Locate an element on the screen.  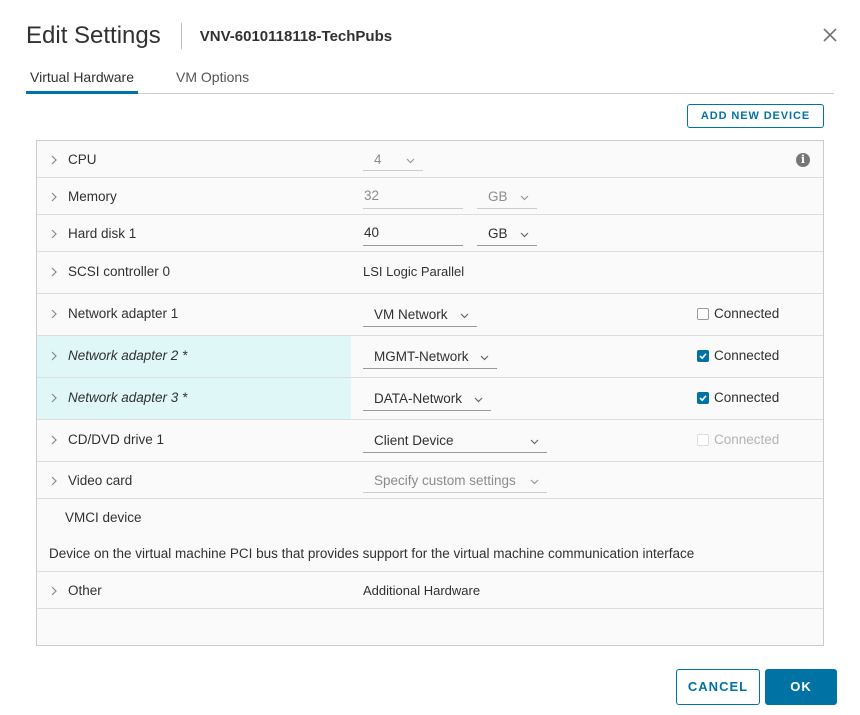
cd-dvd-drive-select: Client Device is located at coordinates (455, 443).